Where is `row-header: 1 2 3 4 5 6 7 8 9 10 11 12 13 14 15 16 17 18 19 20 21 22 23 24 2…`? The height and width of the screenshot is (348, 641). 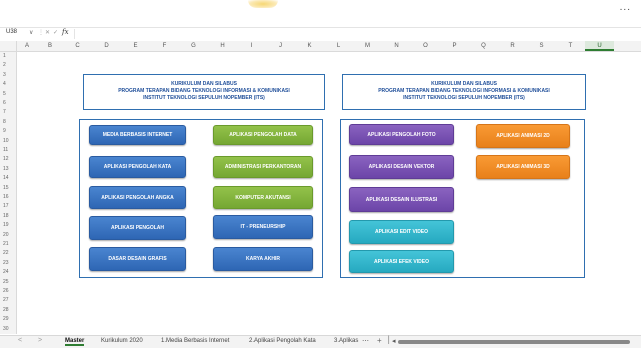
row-header: 1 2 3 4 5 6 7 8 9 10 11 12 13 14 15 16 17 18 19 20 21 22 23 24 2… is located at coordinates (8, 193).